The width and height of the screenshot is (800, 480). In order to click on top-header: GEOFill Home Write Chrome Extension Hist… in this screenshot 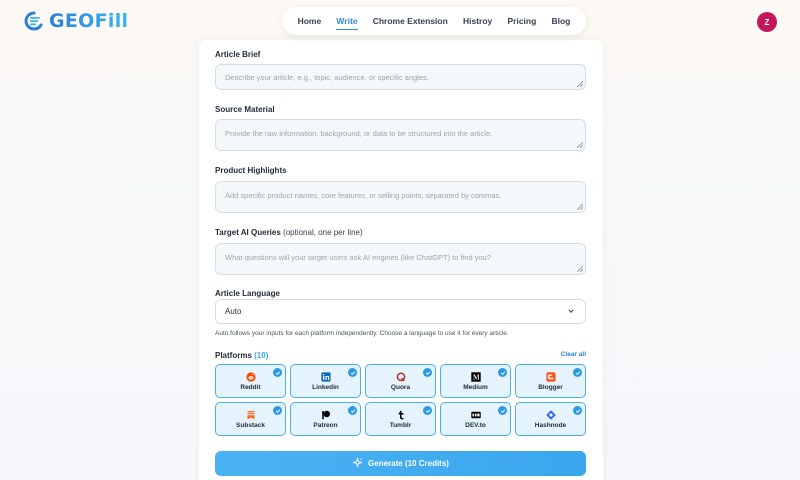, I will do `click(400, 21)`.